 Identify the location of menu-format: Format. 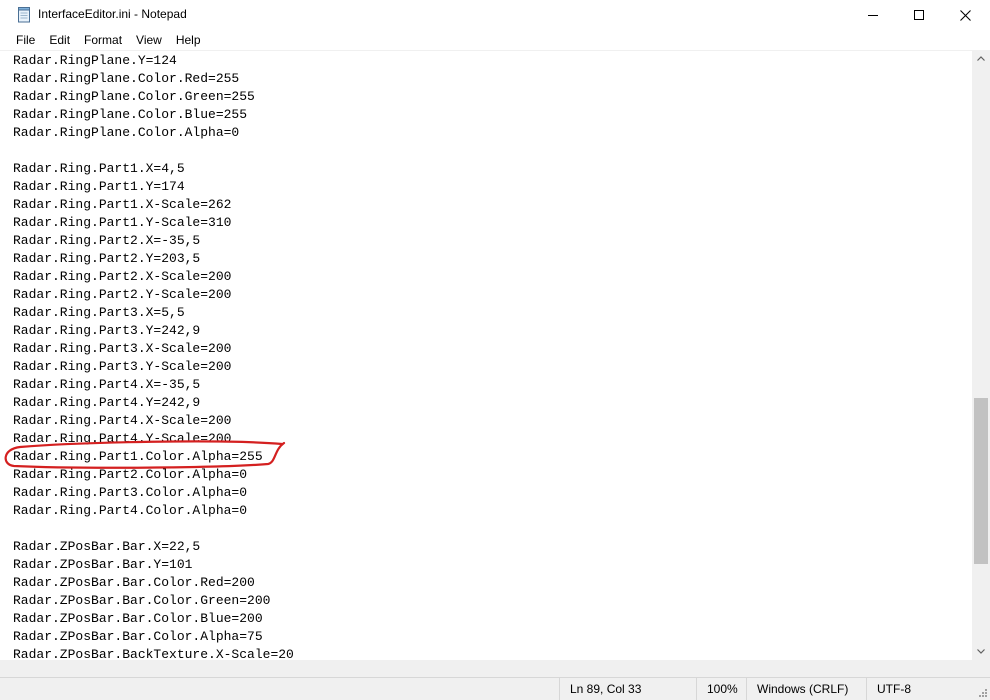
(103, 40).